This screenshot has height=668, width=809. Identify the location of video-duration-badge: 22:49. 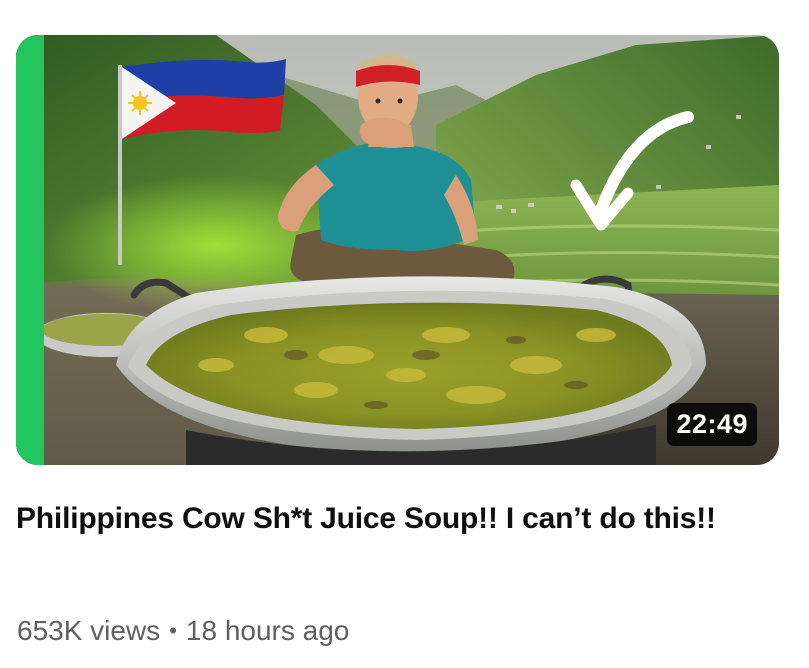
(712, 424).